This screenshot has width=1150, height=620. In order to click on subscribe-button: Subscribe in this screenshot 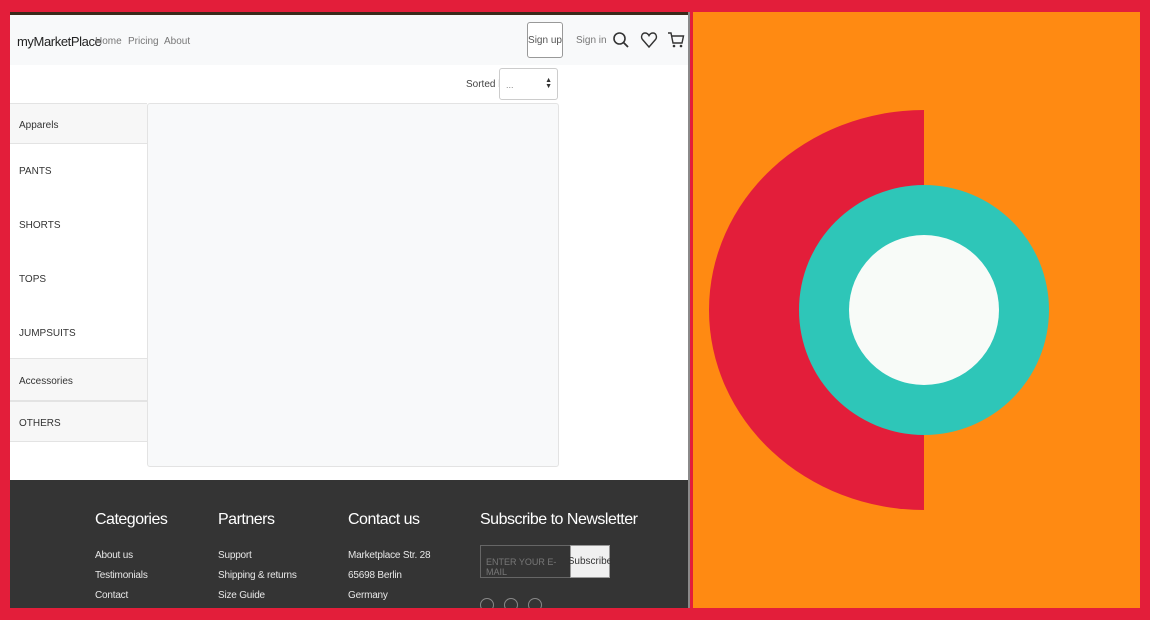, I will do `click(590, 561)`.